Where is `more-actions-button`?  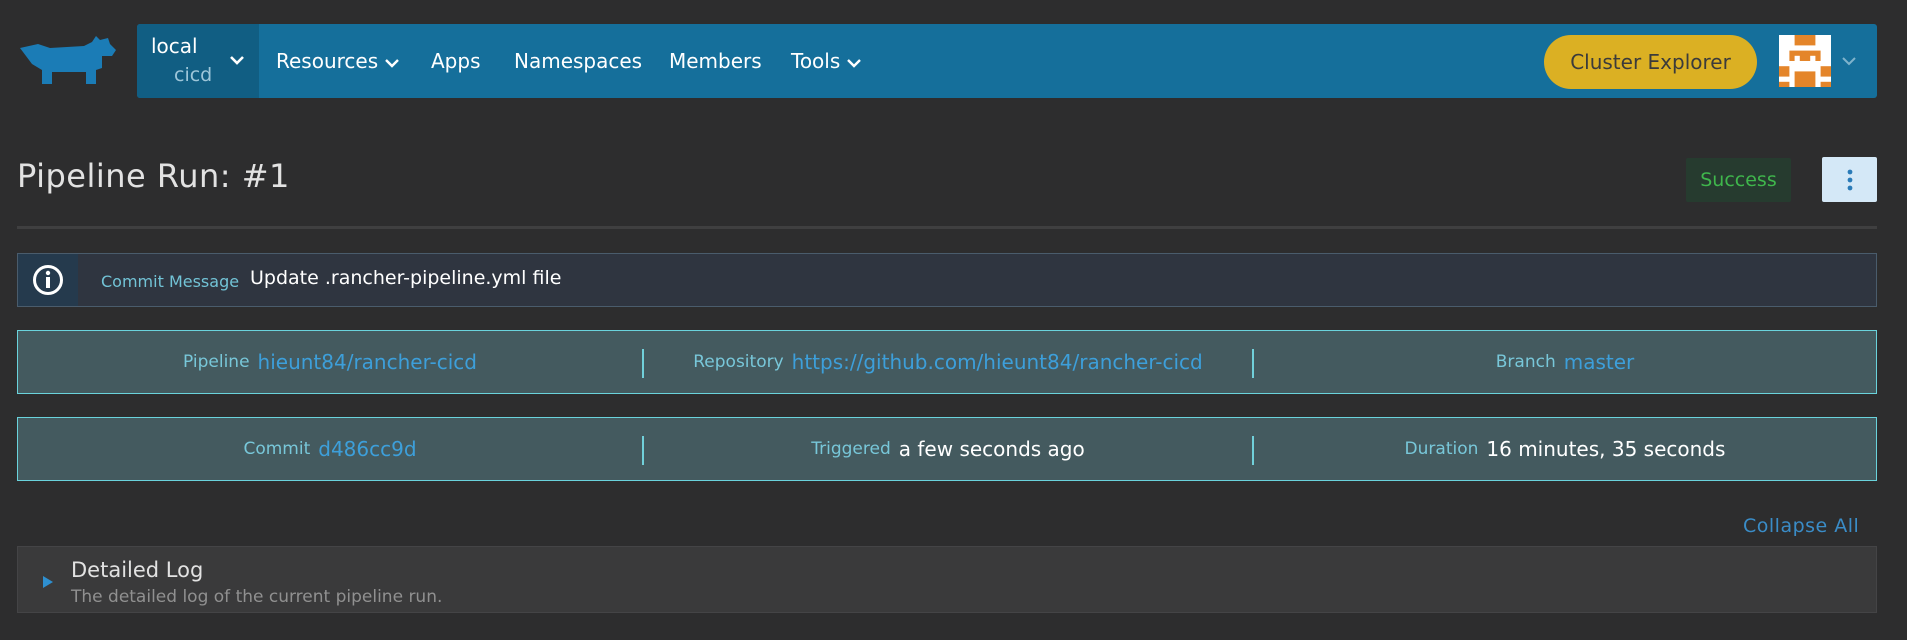
more-actions-button is located at coordinates (1849, 179).